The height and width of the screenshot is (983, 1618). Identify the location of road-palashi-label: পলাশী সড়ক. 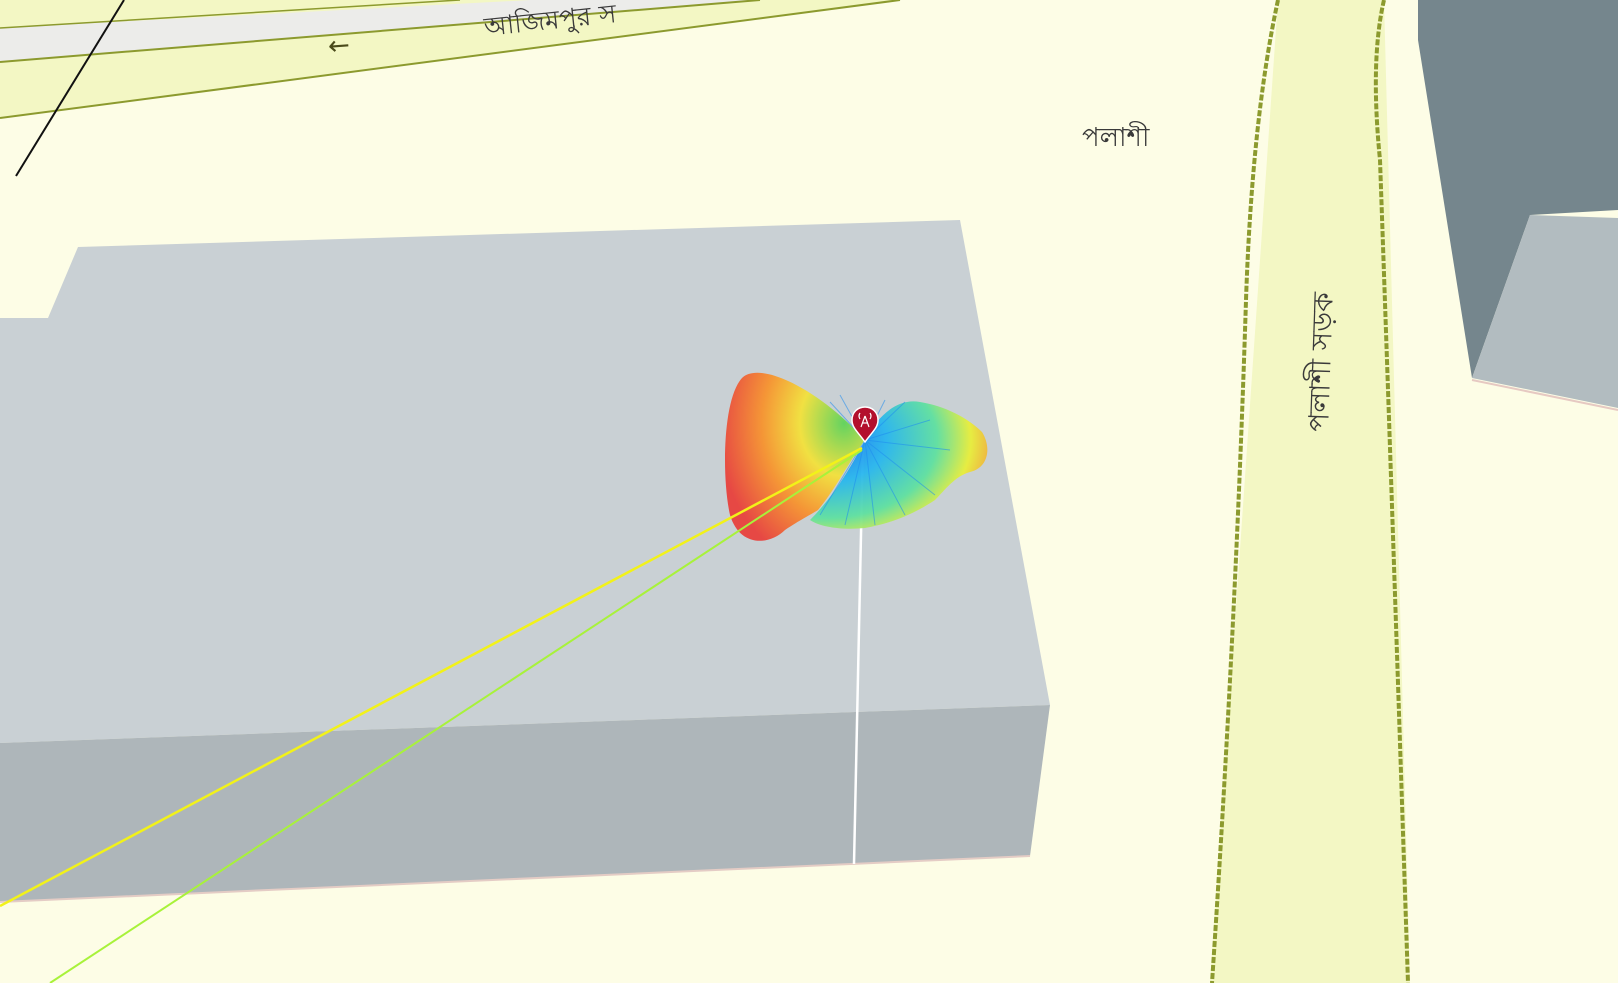
(1320, 361).